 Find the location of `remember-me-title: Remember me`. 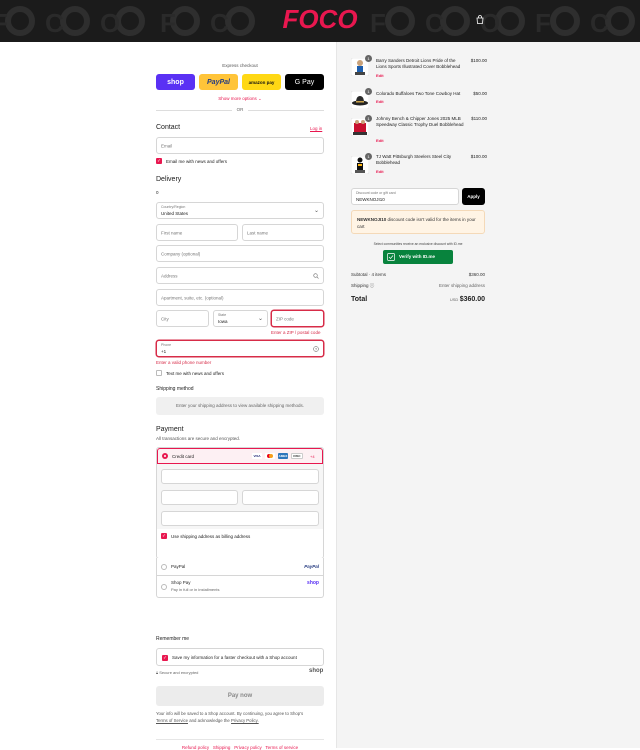

remember-me-title: Remember me is located at coordinates (173, 639).